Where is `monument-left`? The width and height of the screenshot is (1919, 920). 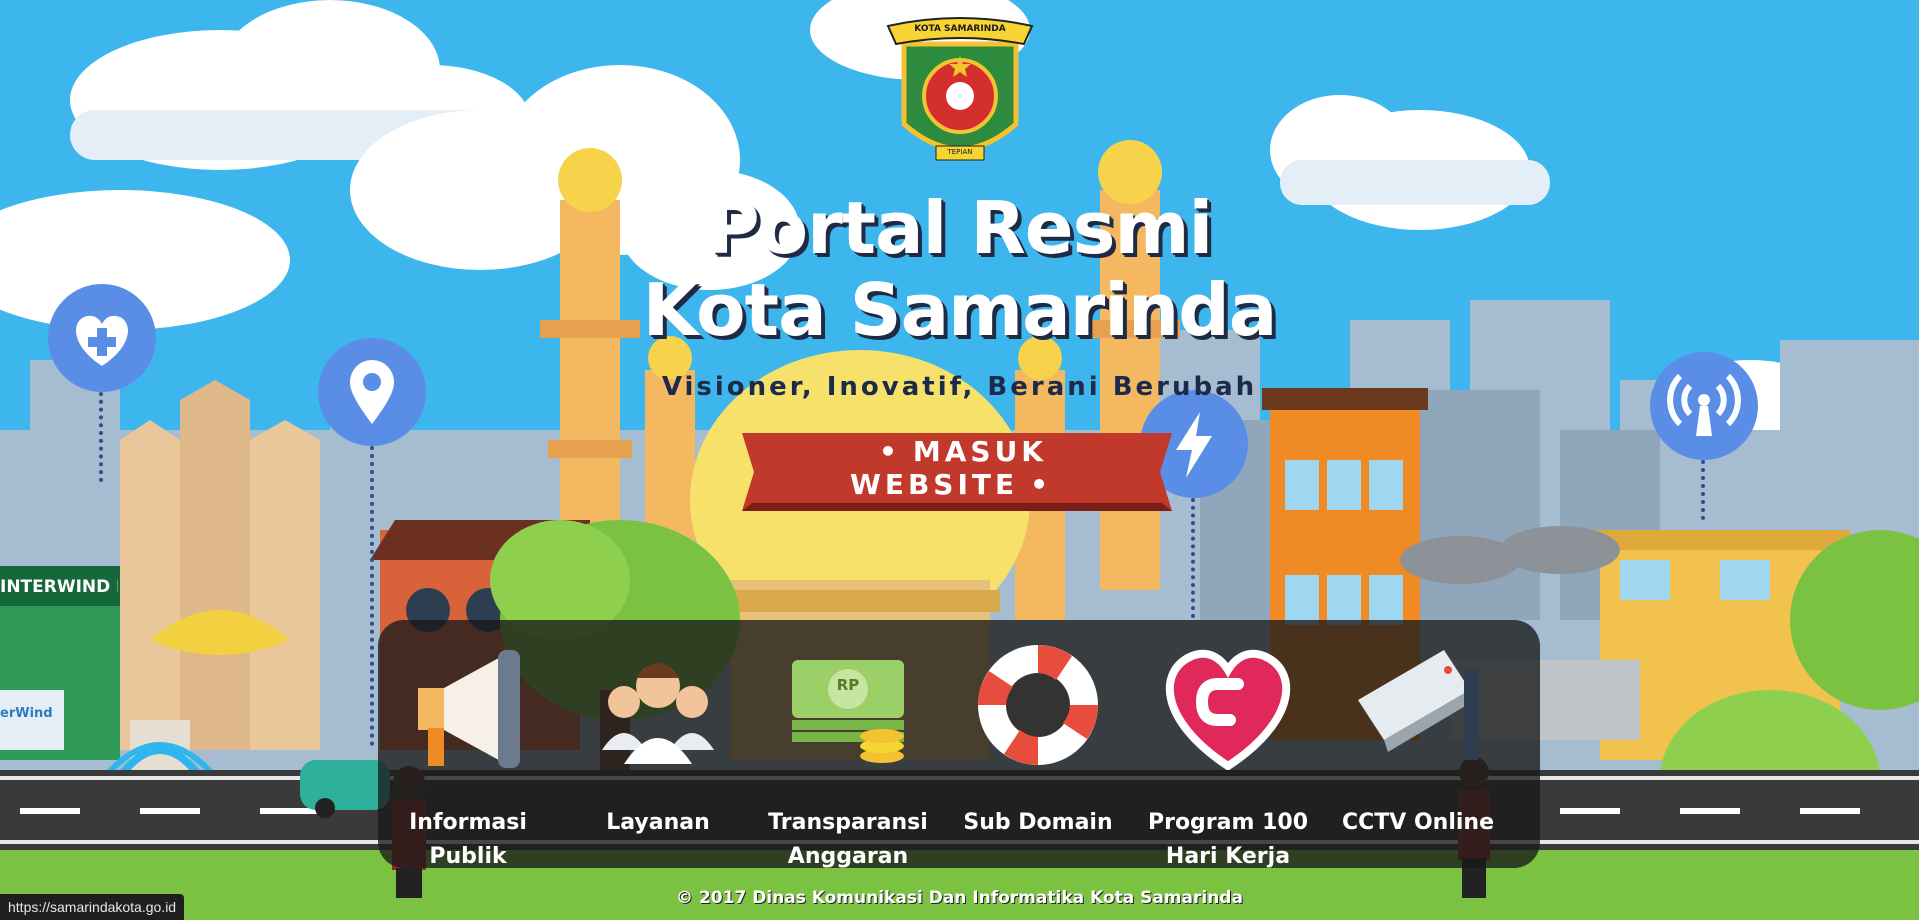 monument-left is located at coordinates (220, 565).